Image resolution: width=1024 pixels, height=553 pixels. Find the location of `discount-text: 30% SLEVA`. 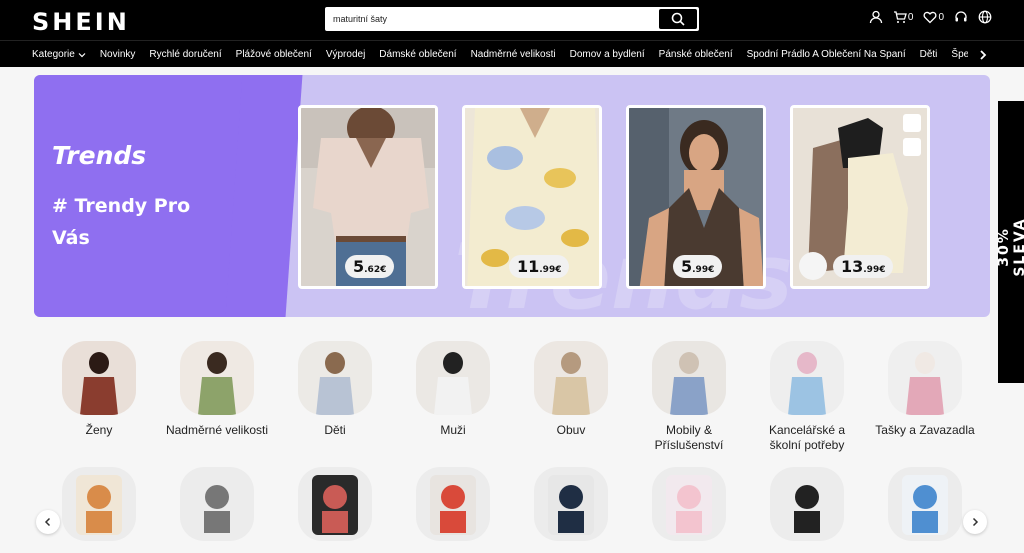

discount-text: 30% SLEVA is located at coordinates (1010, 247).